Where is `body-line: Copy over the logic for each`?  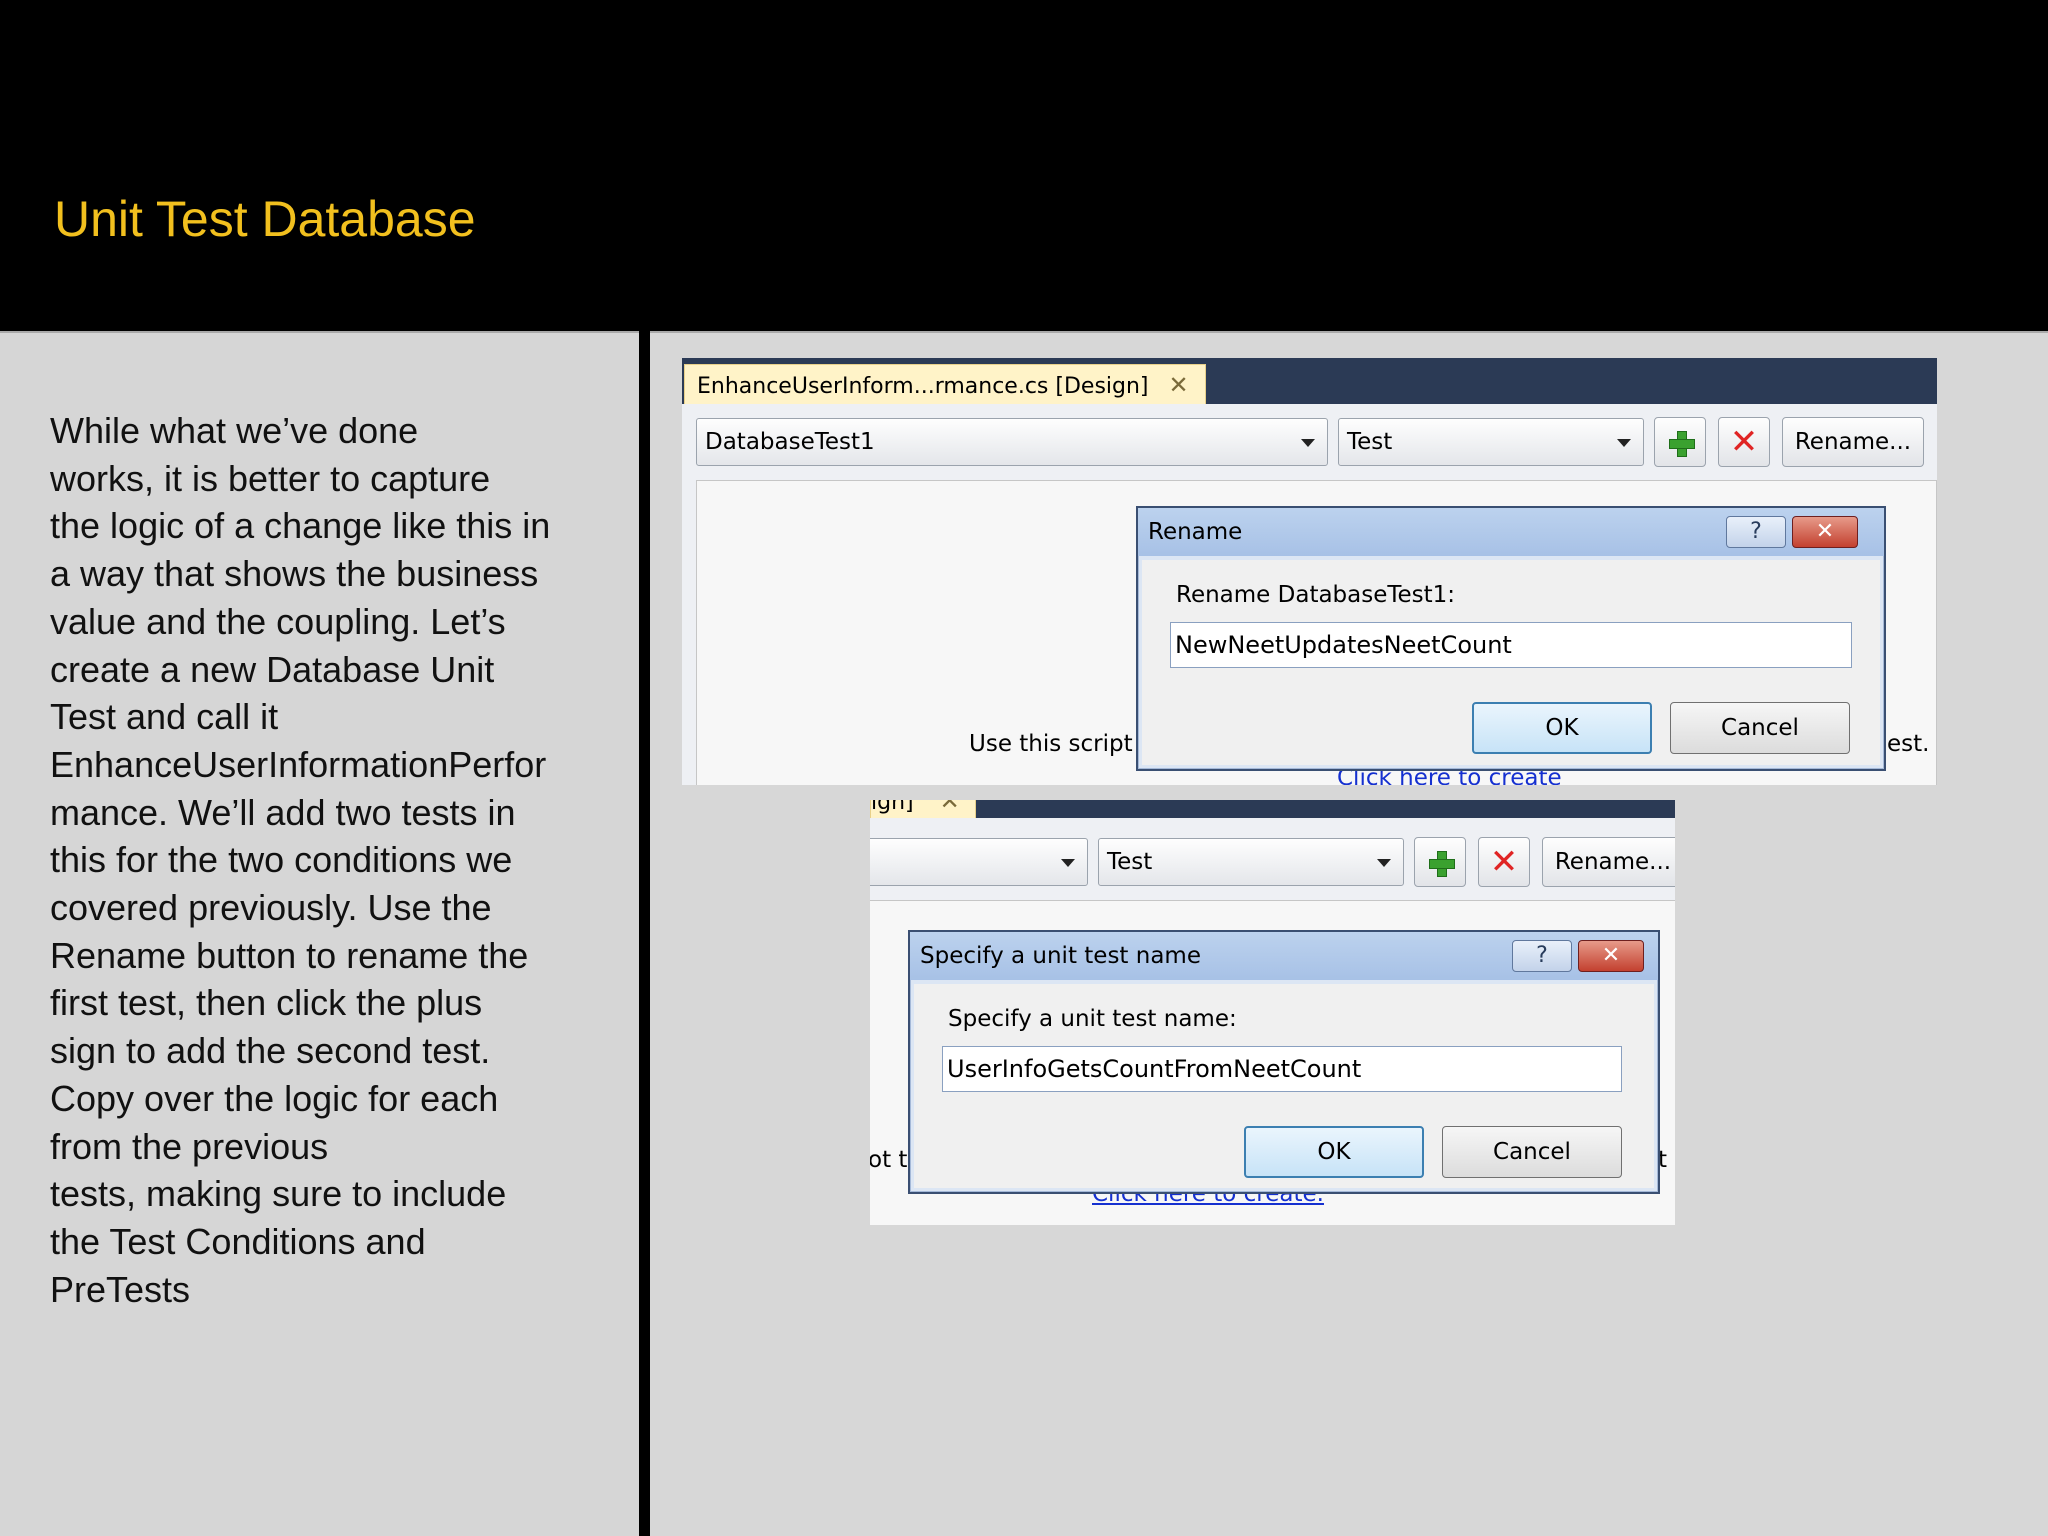 body-line: Copy over the logic for each is located at coordinates (274, 1098).